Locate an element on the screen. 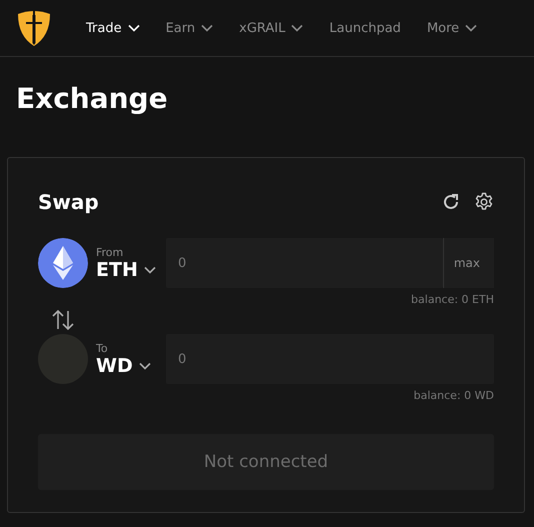  balance-text: balance: 0 WD is located at coordinates (453, 395).